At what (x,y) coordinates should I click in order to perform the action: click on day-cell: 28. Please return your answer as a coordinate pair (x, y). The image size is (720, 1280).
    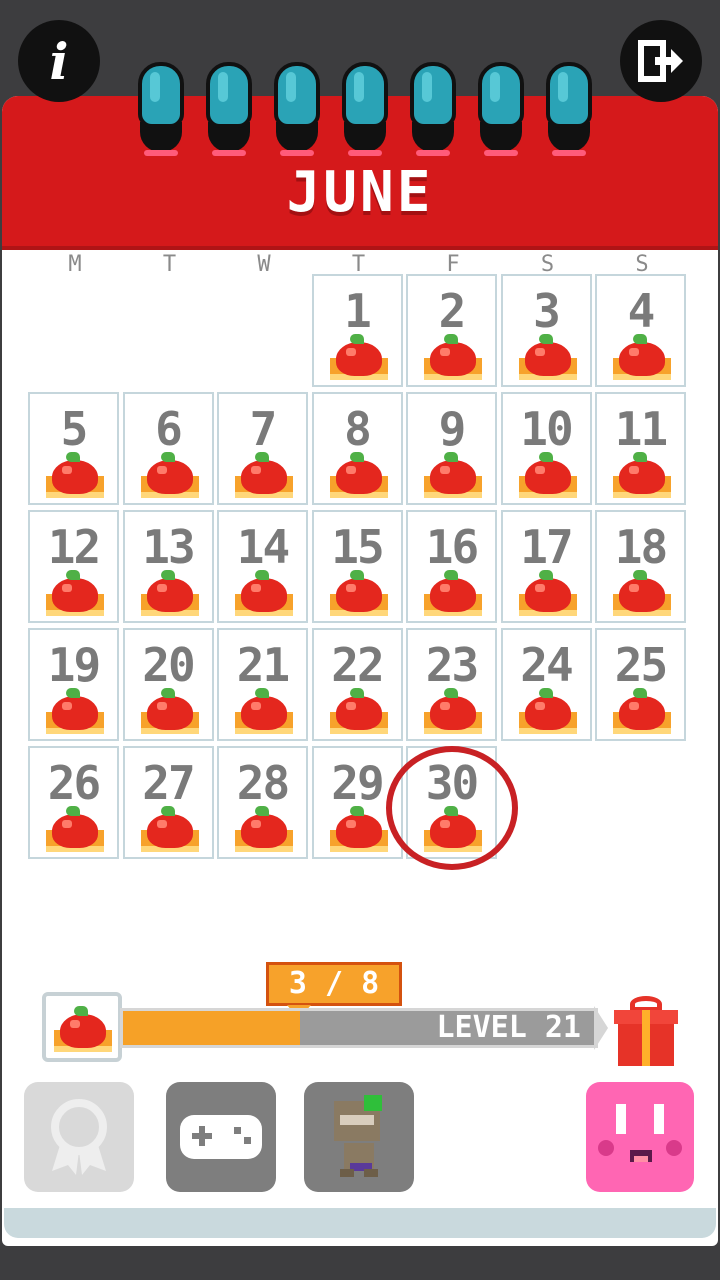
    Looking at the image, I should click on (262, 802).